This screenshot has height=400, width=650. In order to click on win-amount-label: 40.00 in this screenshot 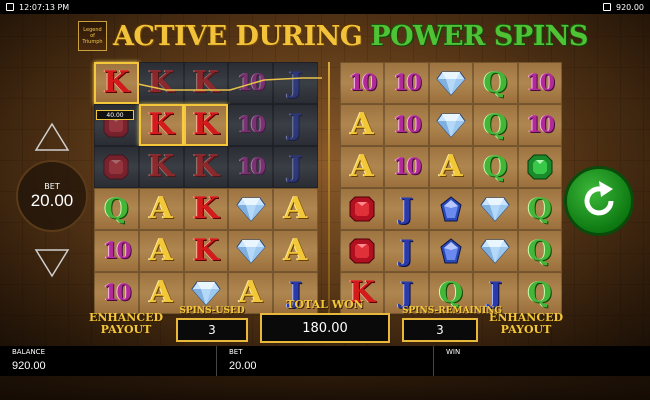, I will do `click(115, 115)`.